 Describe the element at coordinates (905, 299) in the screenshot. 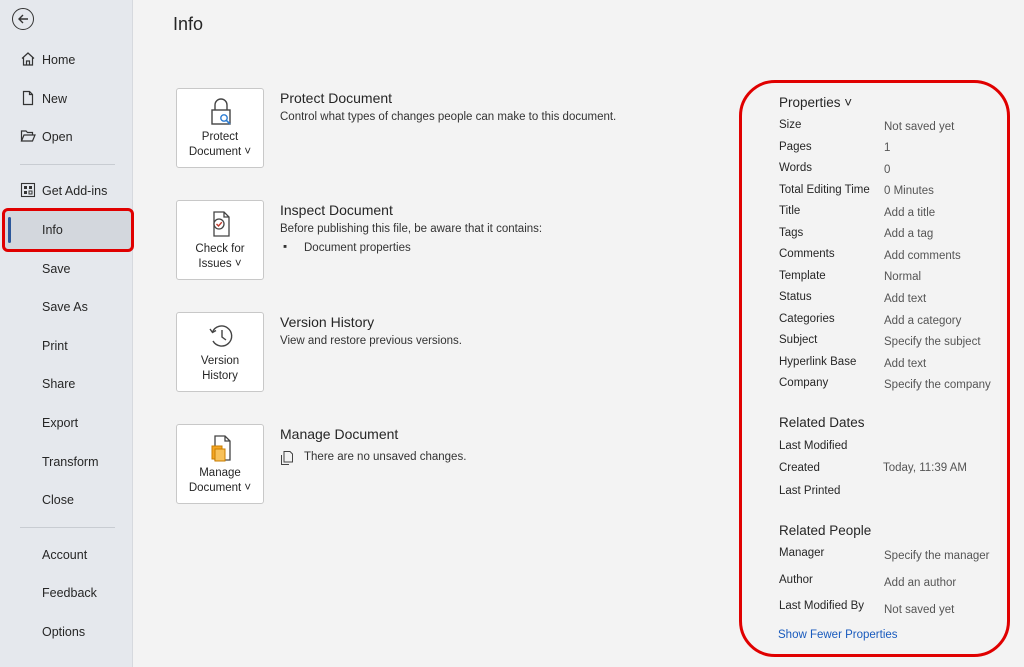

I see `prop-value-status: Add text` at that location.